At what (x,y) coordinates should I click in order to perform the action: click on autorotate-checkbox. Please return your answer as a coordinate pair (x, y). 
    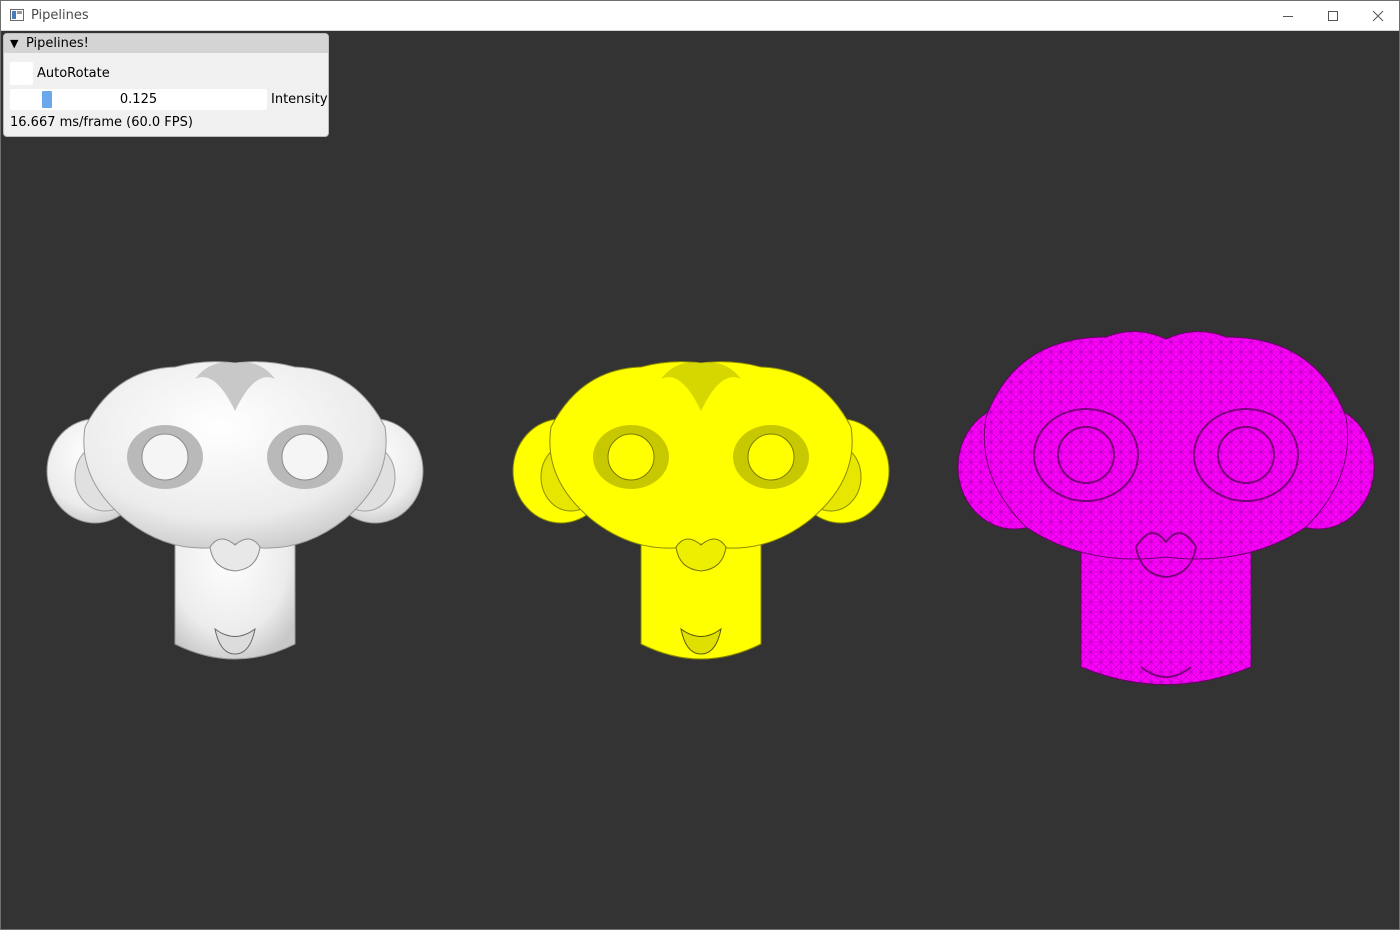
    Looking at the image, I should click on (21, 73).